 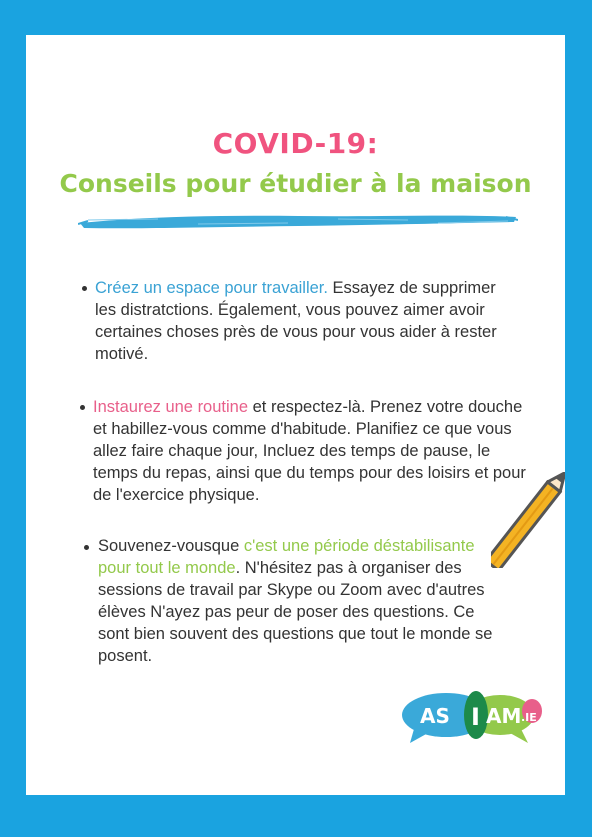 I want to click on asiam-logo: AS I AM .IE, so click(x=472, y=717).